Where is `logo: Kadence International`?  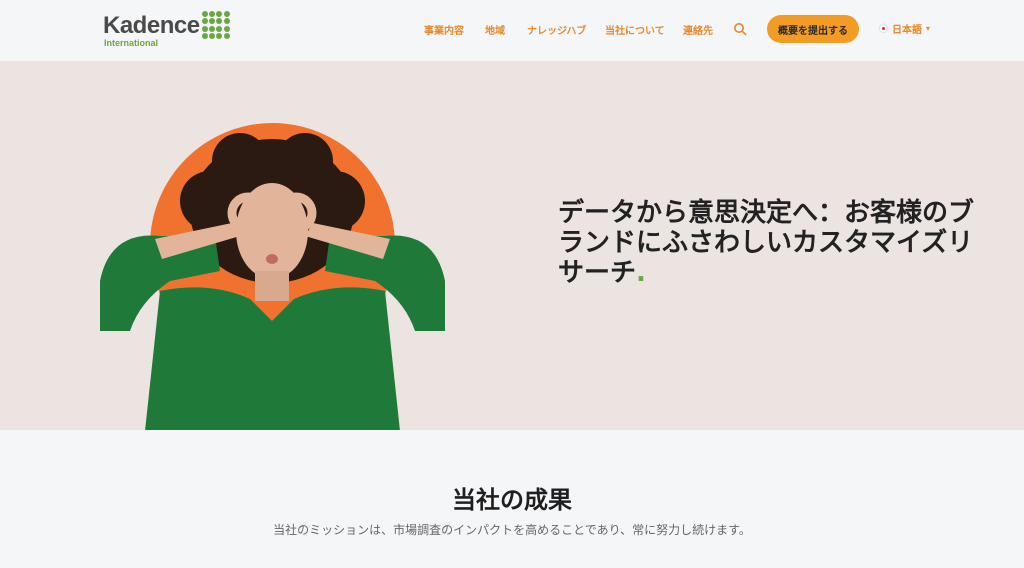
logo: Kadence International is located at coordinates (168, 30).